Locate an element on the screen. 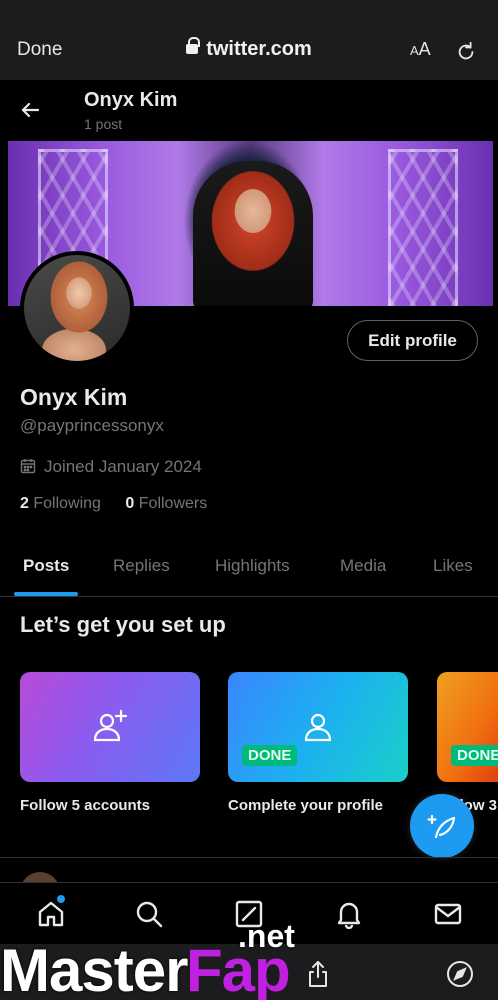  follow-counts: 2 Following 0 Followers is located at coordinates (113, 504).